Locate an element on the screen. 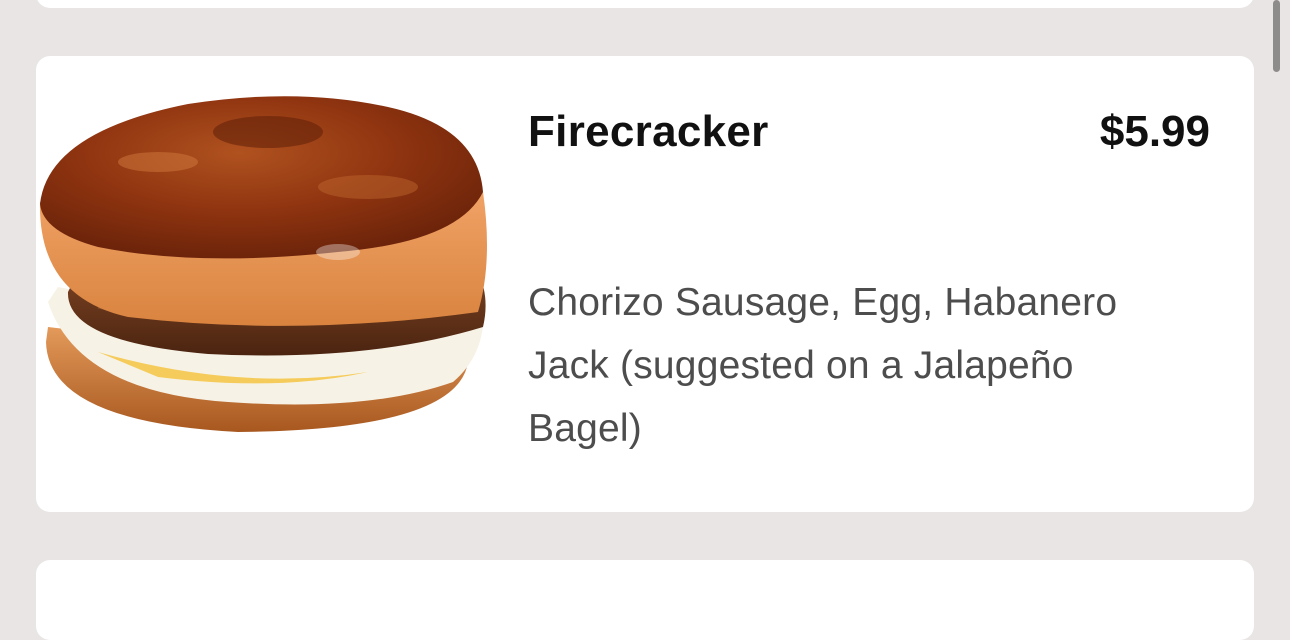  next-menu-card is located at coordinates (645, 600).